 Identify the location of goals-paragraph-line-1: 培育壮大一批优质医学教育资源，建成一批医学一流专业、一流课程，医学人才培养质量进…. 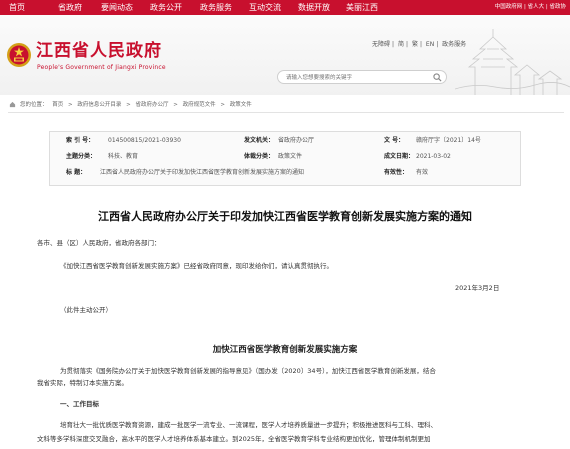
(248, 425).